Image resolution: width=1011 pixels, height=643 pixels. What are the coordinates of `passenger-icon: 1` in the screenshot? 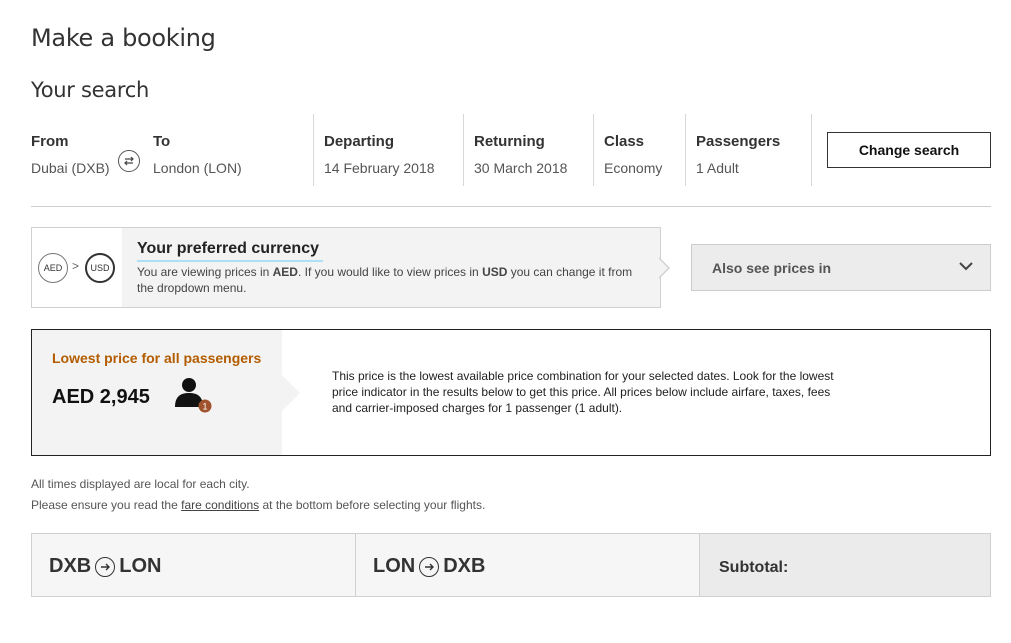 It's located at (193, 395).